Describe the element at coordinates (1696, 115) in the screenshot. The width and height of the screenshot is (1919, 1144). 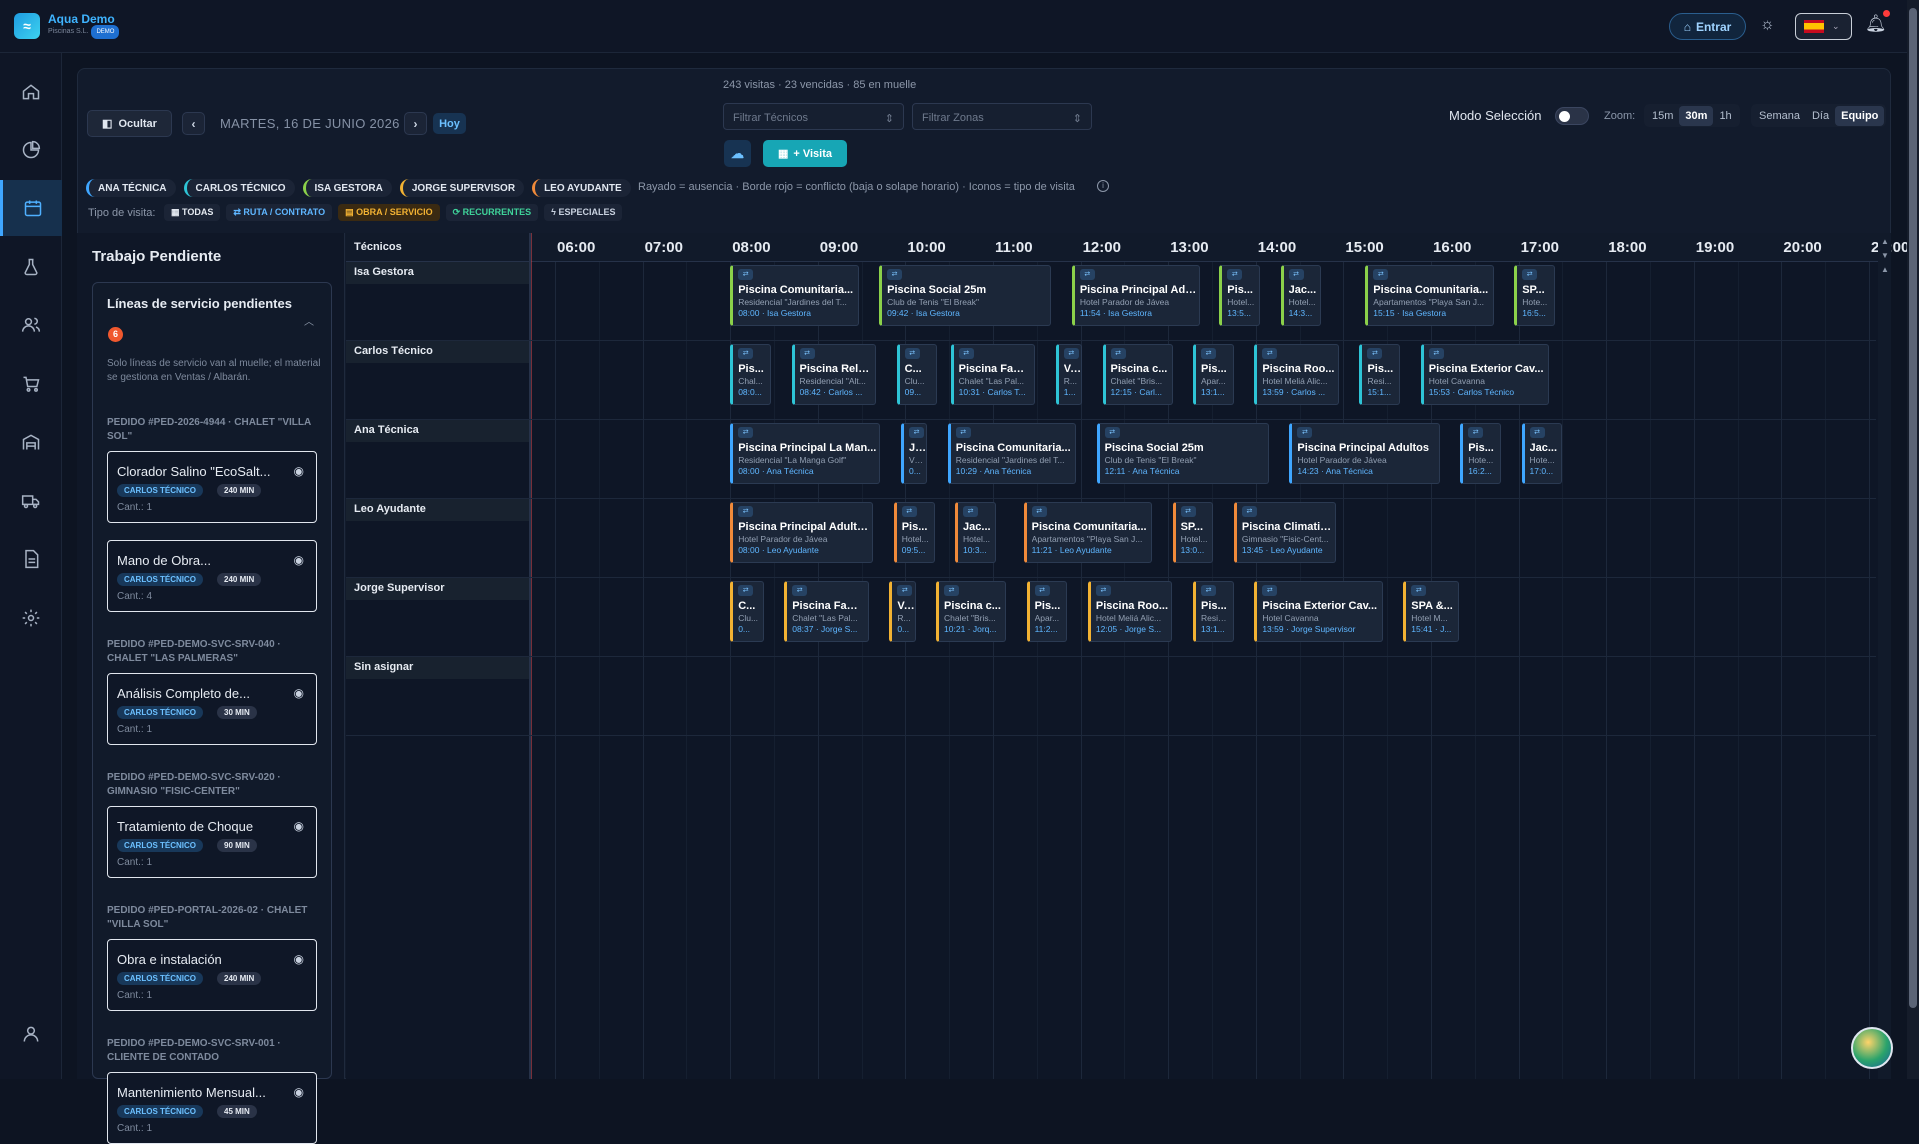
I see `zoom-30m: 30m` at that location.